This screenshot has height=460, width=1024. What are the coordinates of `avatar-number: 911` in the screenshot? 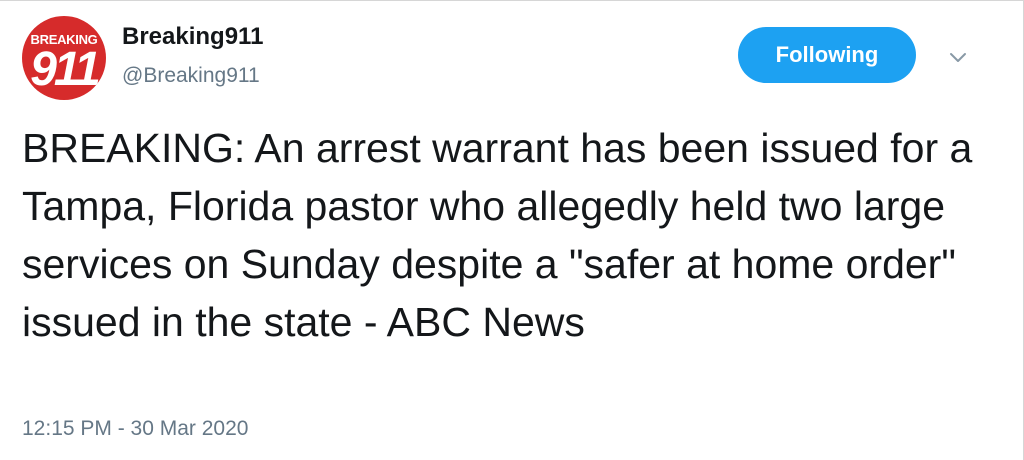 It's located at (65, 69).